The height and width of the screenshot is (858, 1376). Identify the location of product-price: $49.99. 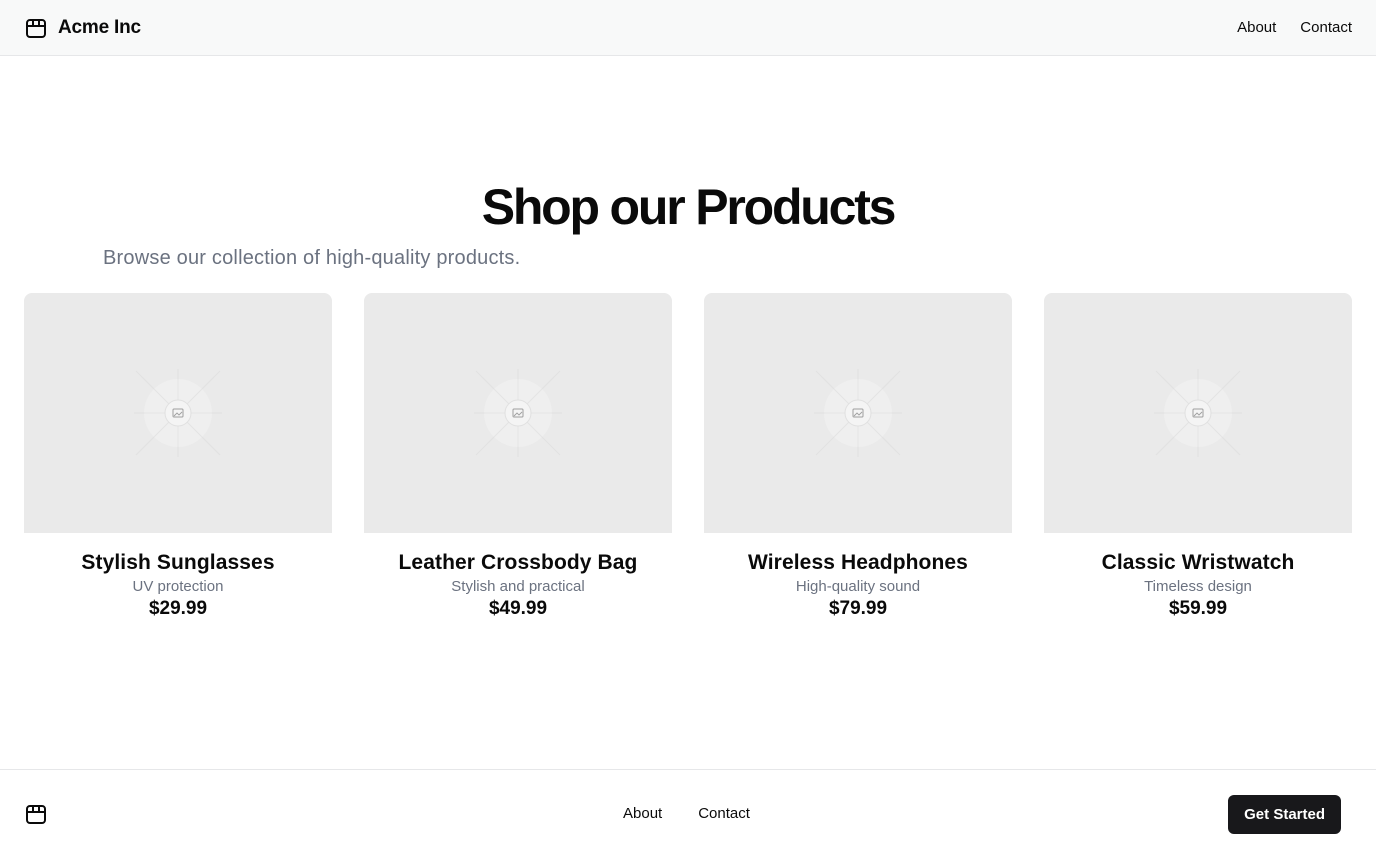
(518, 608).